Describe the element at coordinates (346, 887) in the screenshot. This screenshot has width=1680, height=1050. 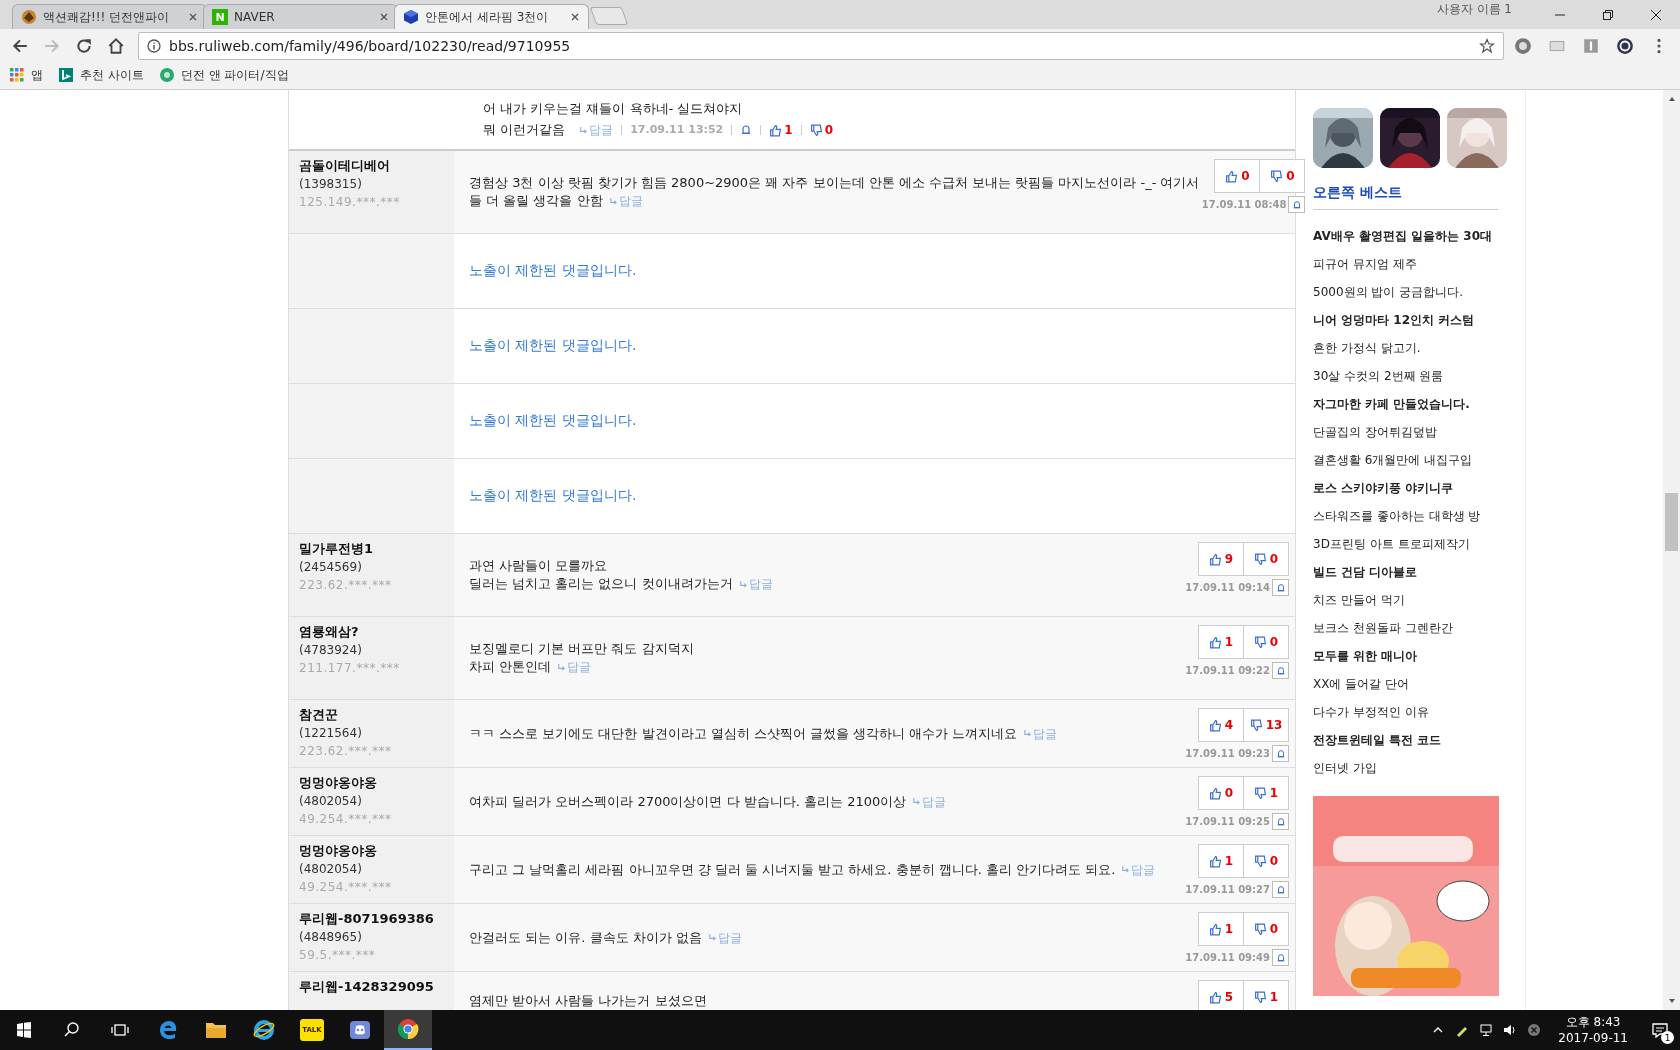
I see `ip-address: 49.254.***.***` at that location.